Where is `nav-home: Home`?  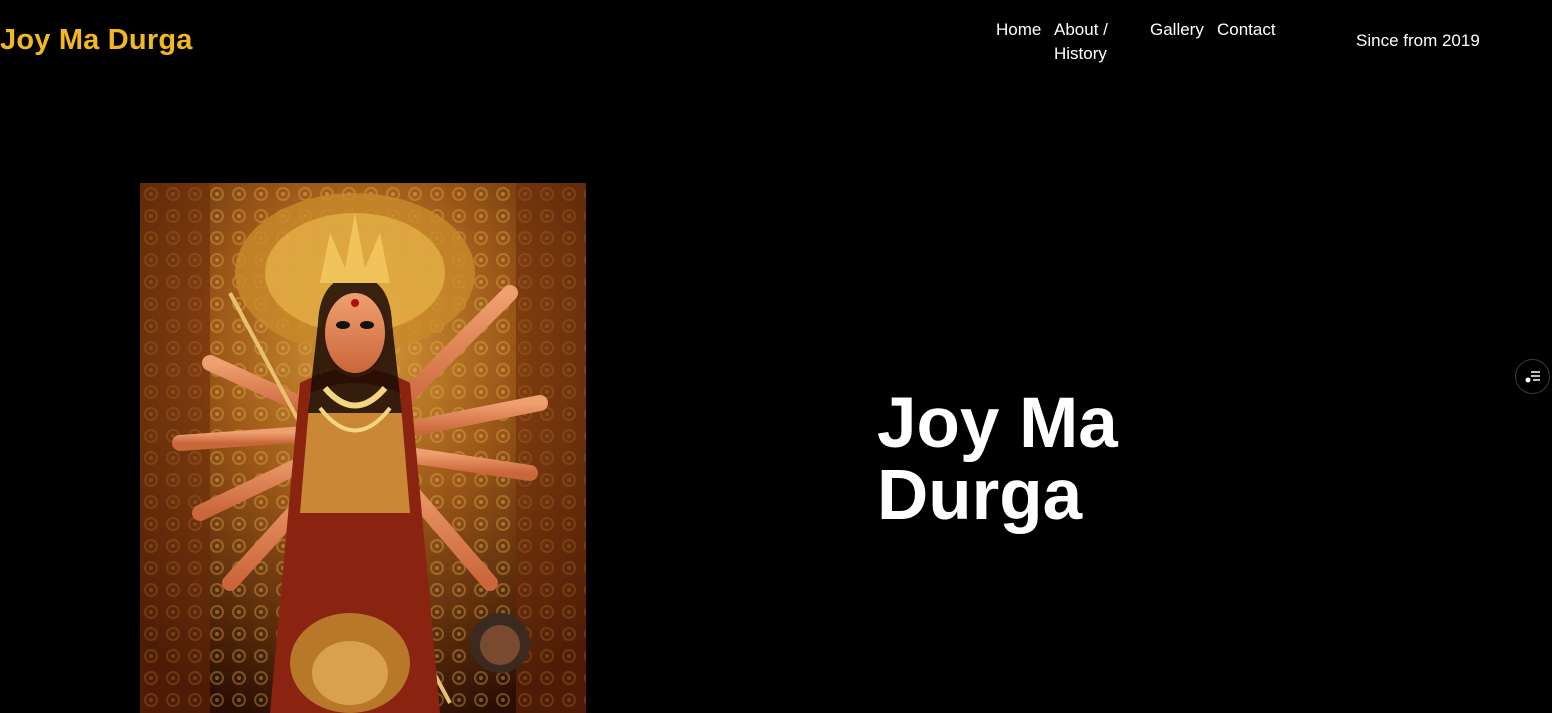 nav-home: Home is located at coordinates (1018, 30).